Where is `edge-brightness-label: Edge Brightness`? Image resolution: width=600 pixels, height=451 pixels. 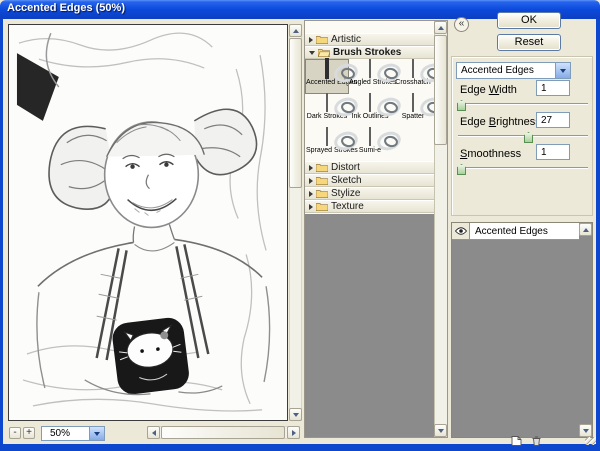 edge-brightness-label: Edge Brightness is located at coordinates (500, 122).